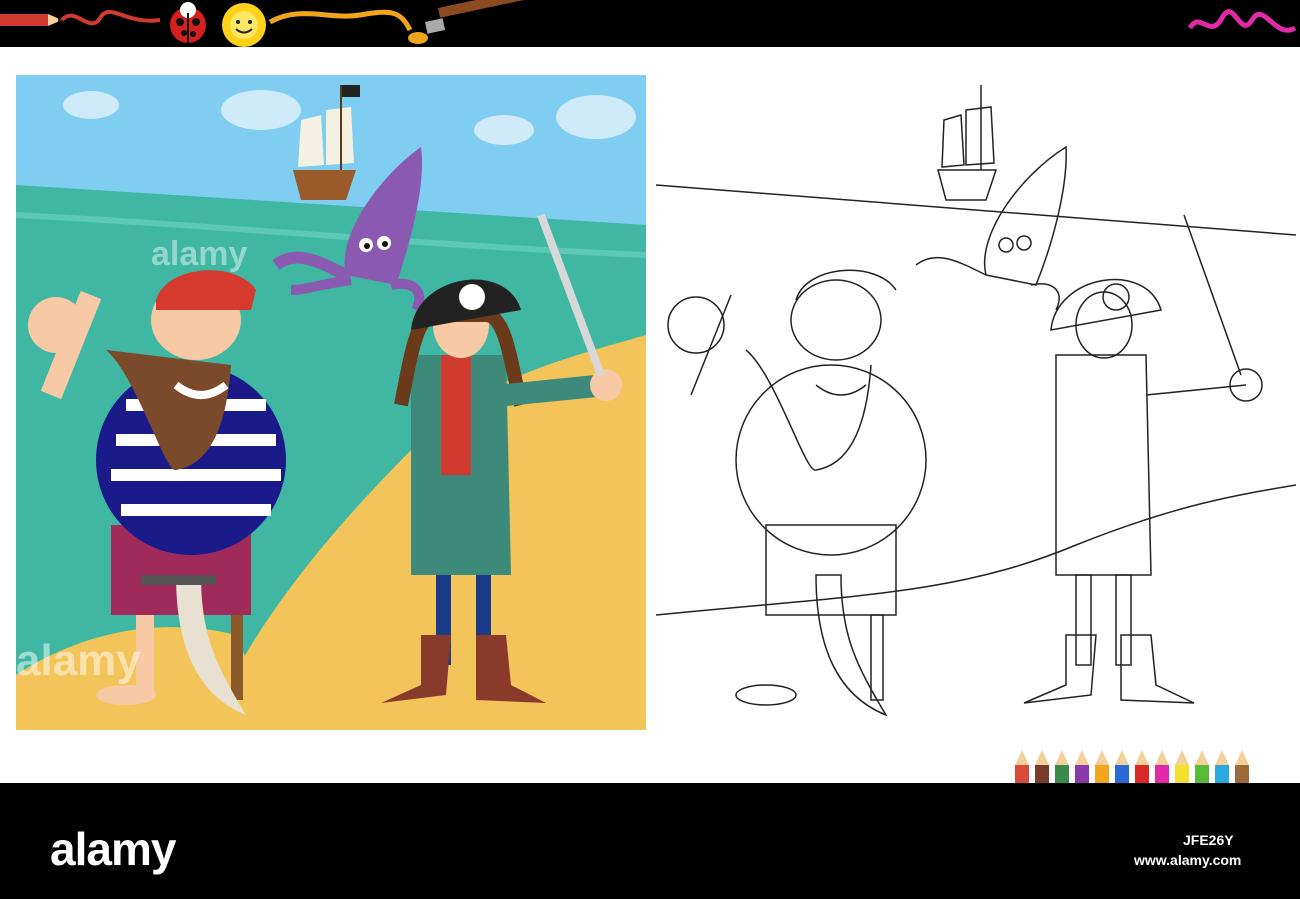  I want to click on footer-bar, so click(650, 841).